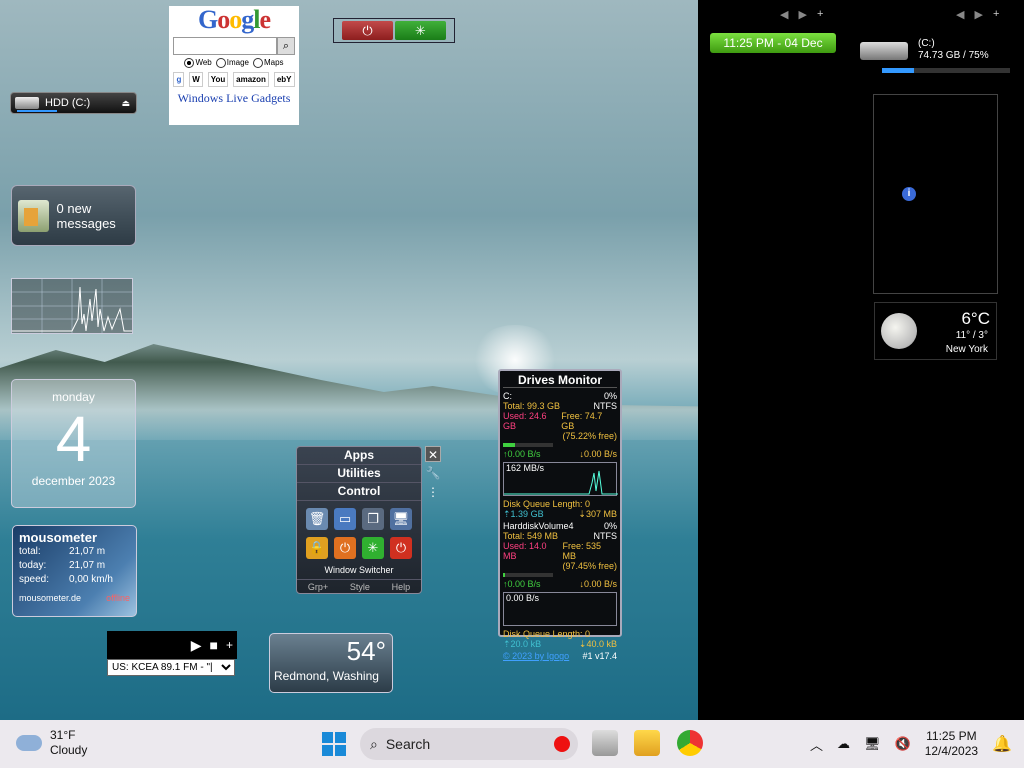 This screenshot has width=1024, height=768. I want to click on mail-icon, so click(33, 215).